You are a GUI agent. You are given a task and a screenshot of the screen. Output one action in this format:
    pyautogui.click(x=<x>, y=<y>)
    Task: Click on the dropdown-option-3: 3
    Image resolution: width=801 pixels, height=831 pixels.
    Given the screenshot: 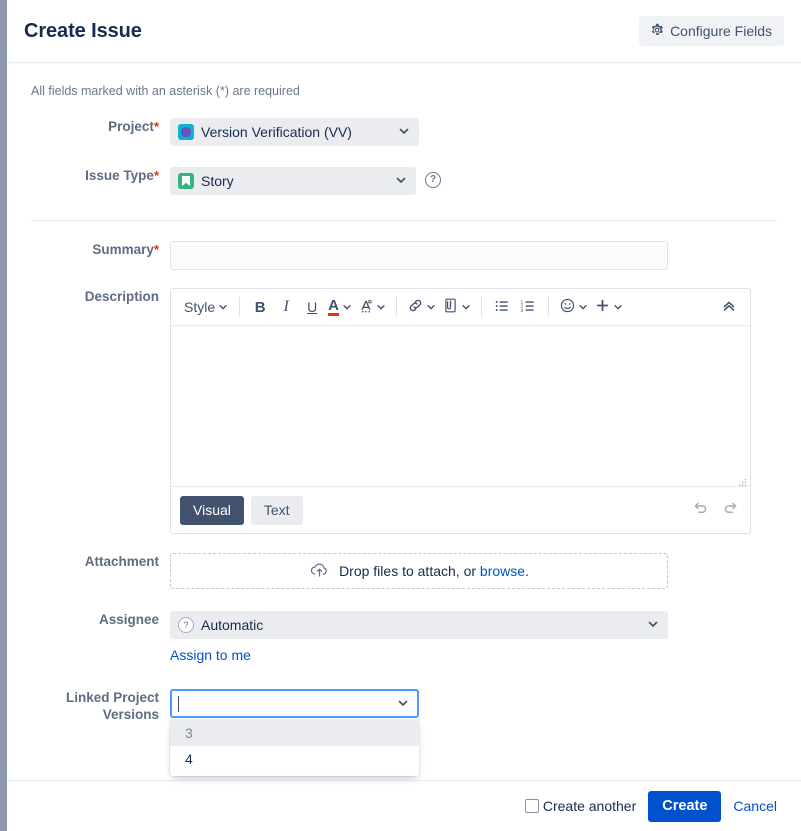 What is the action you would take?
    pyautogui.click(x=294, y=733)
    